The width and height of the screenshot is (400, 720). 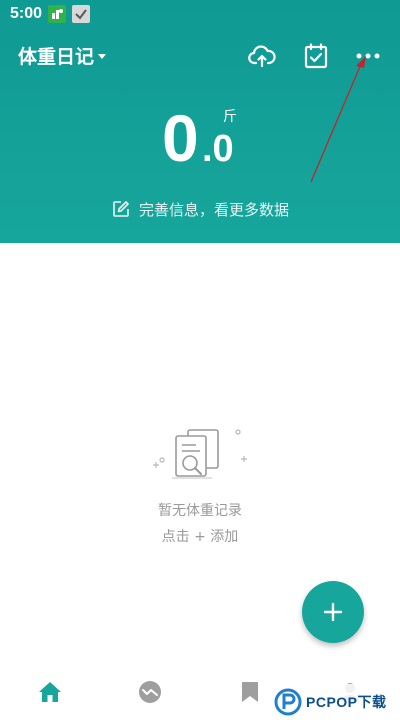 I want to click on nav-trend, so click(x=150, y=692).